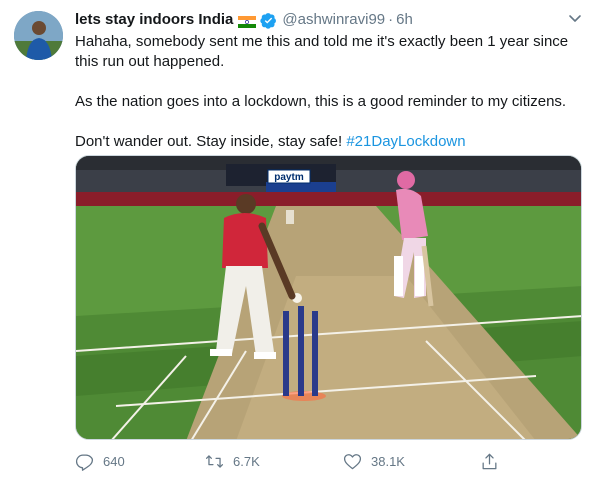  I want to click on retweet-count: 6.7K, so click(246, 461).